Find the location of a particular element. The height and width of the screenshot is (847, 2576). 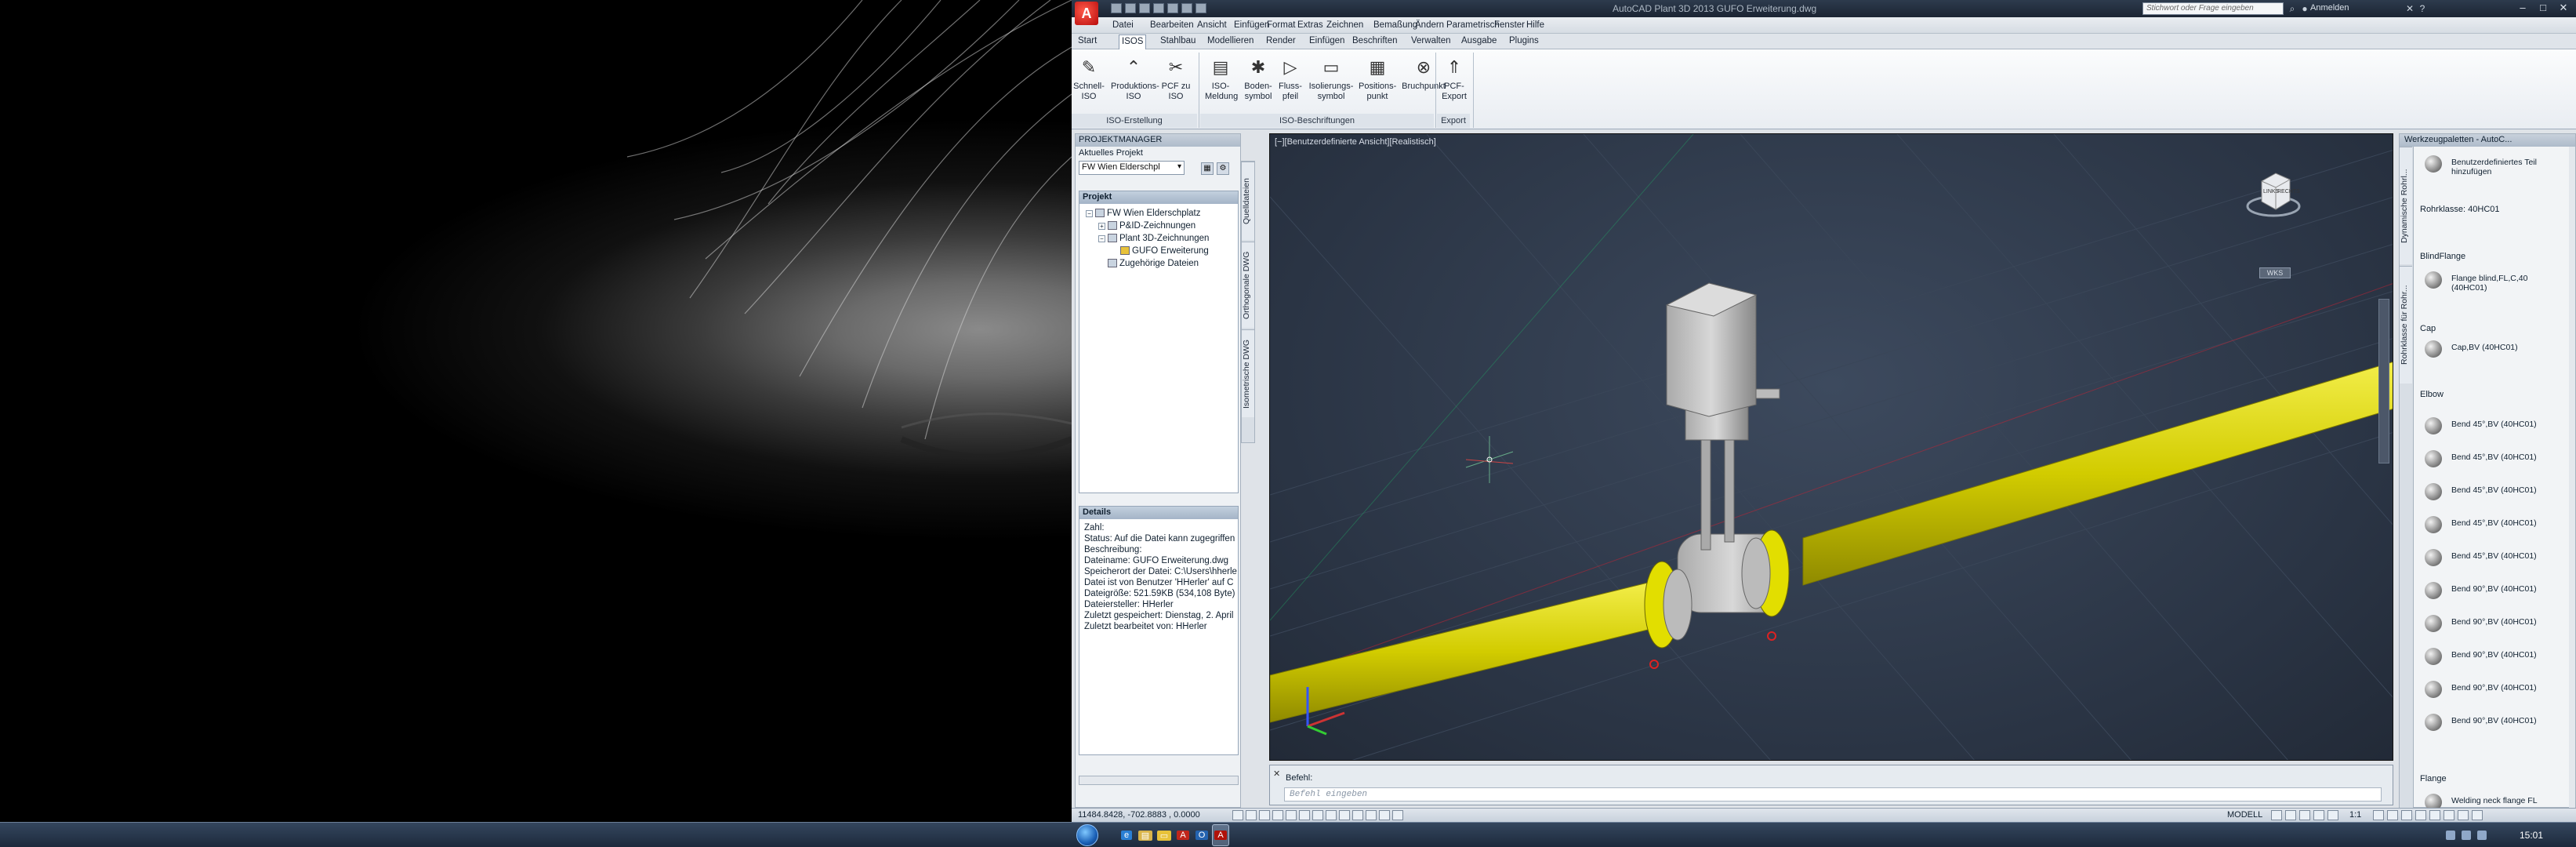

project-tools-icon: ⚙ is located at coordinates (1223, 168).